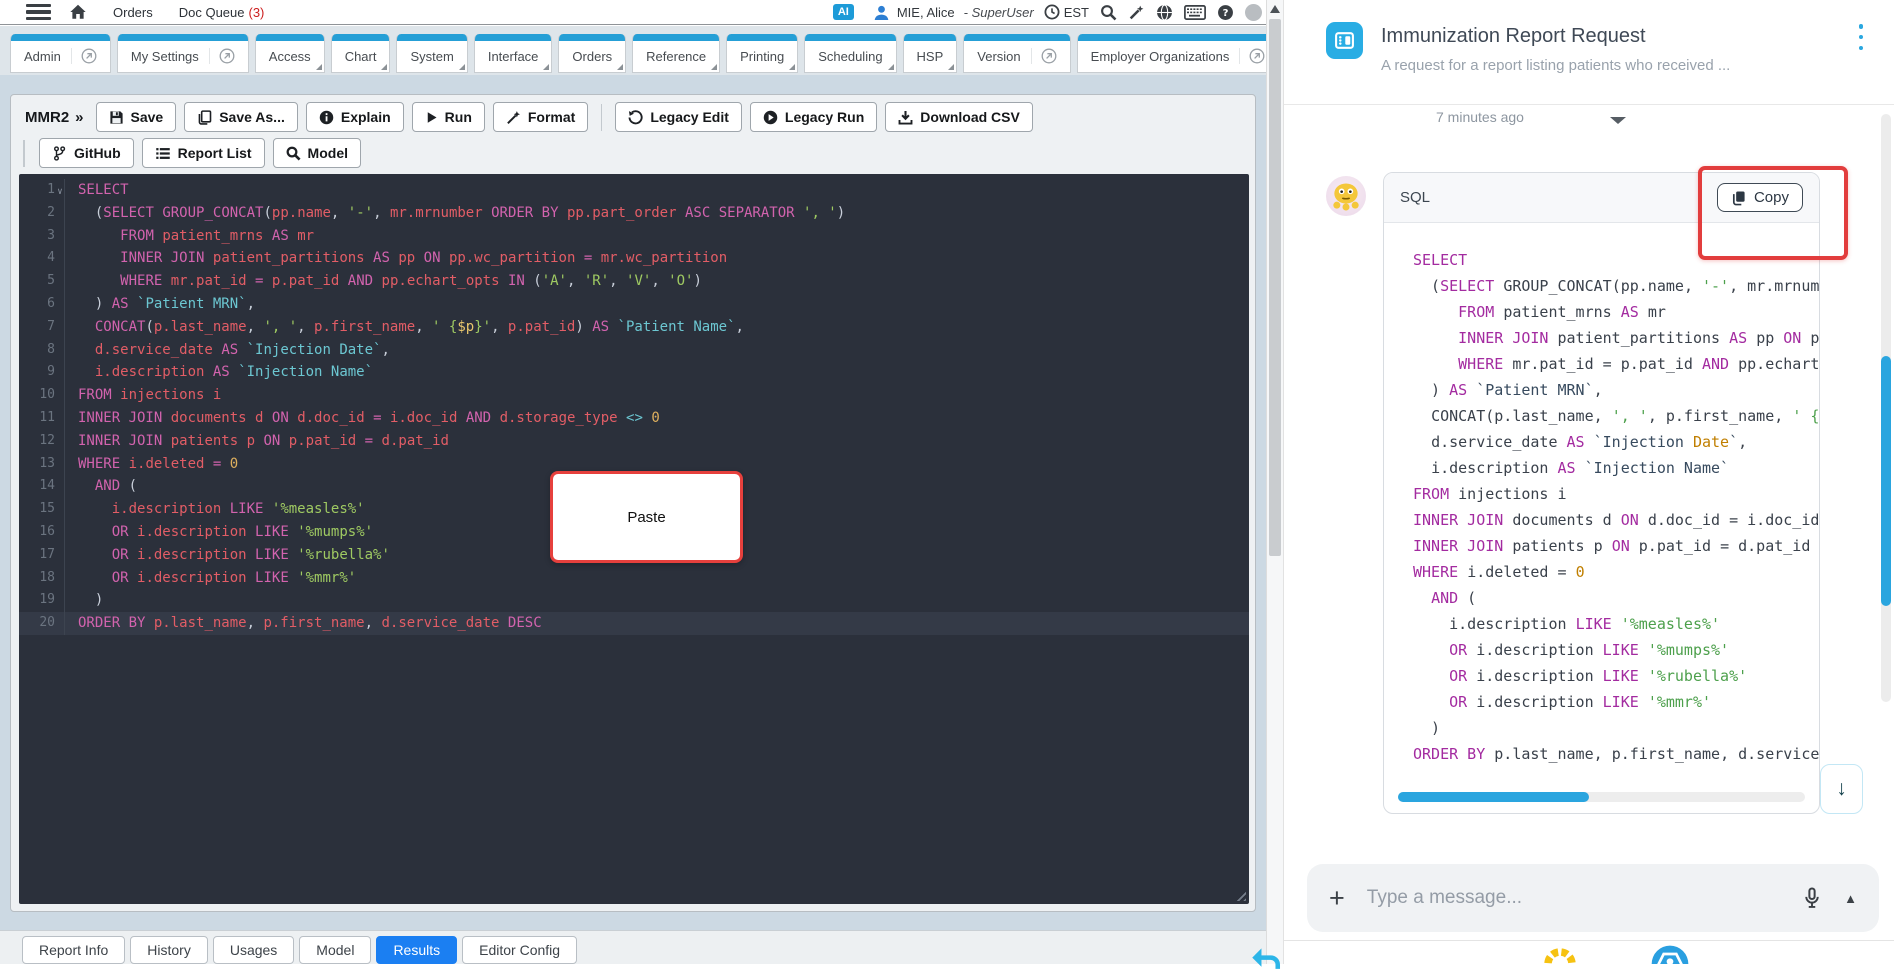  I want to click on line-number: 9, so click(42, 373).